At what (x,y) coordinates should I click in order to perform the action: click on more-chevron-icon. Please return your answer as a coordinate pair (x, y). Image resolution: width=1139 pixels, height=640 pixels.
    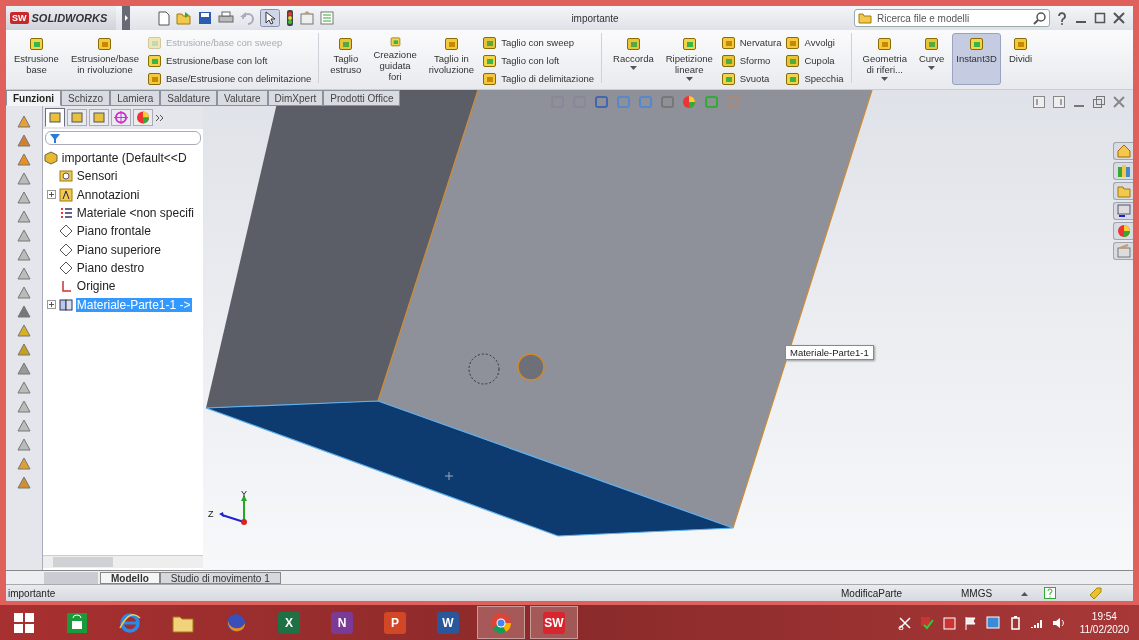
    Looking at the image, I should click on (159, 117).